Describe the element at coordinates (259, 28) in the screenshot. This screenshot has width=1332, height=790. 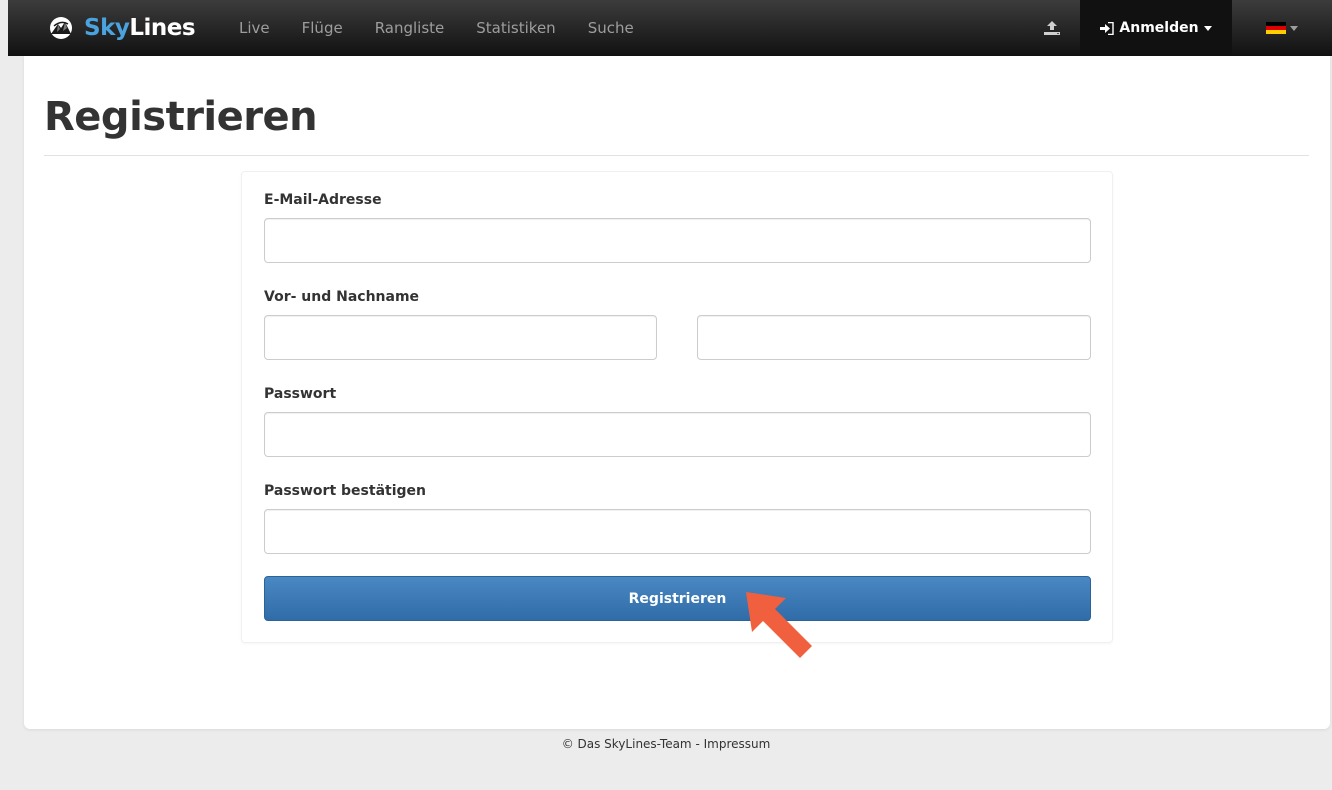
I see `nav-link-live: Live` at that location.